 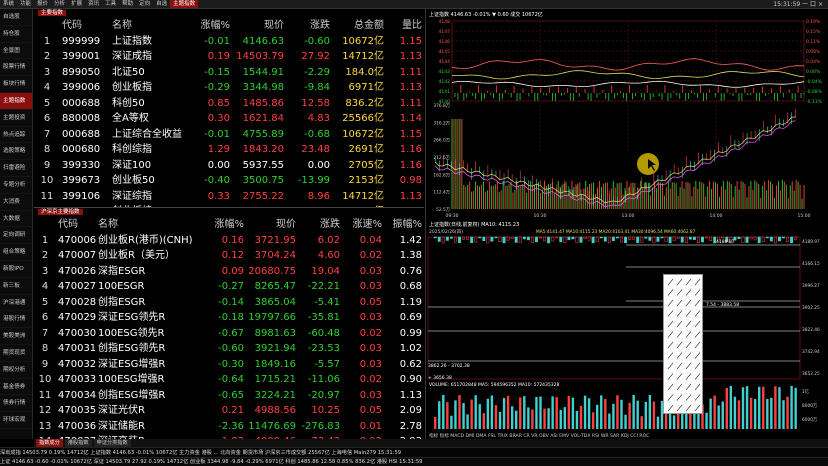 I want to click on sidebar-item-8: 选股策略, so click(x=16, y=152).